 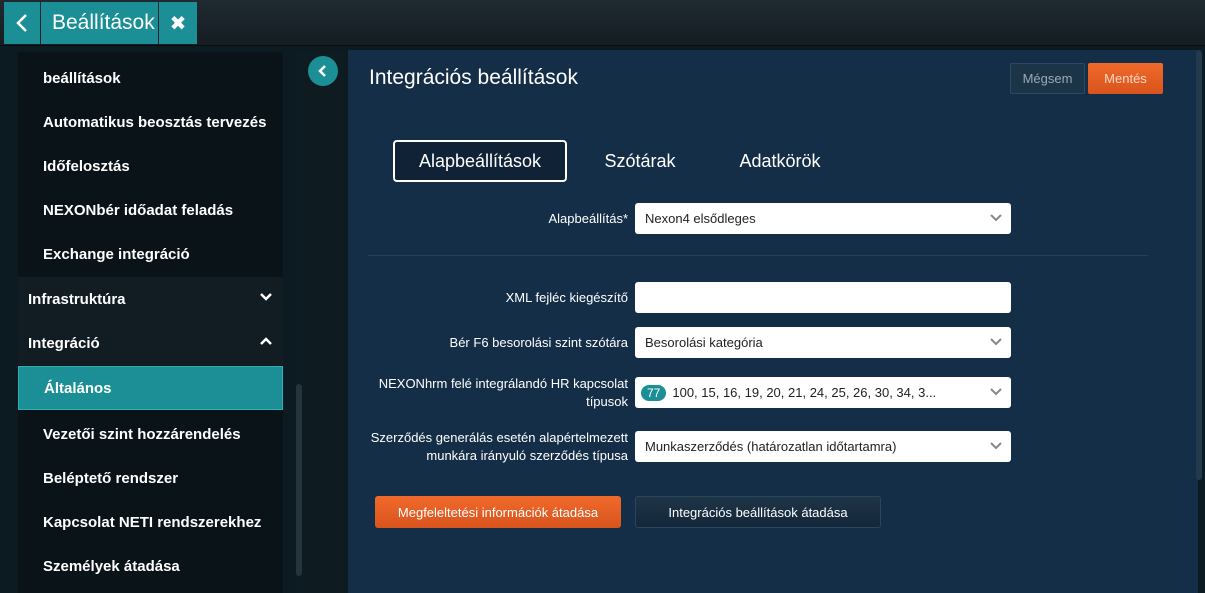 I want to click on cancel-button: Mégsem, so click(x=1047, y=78).